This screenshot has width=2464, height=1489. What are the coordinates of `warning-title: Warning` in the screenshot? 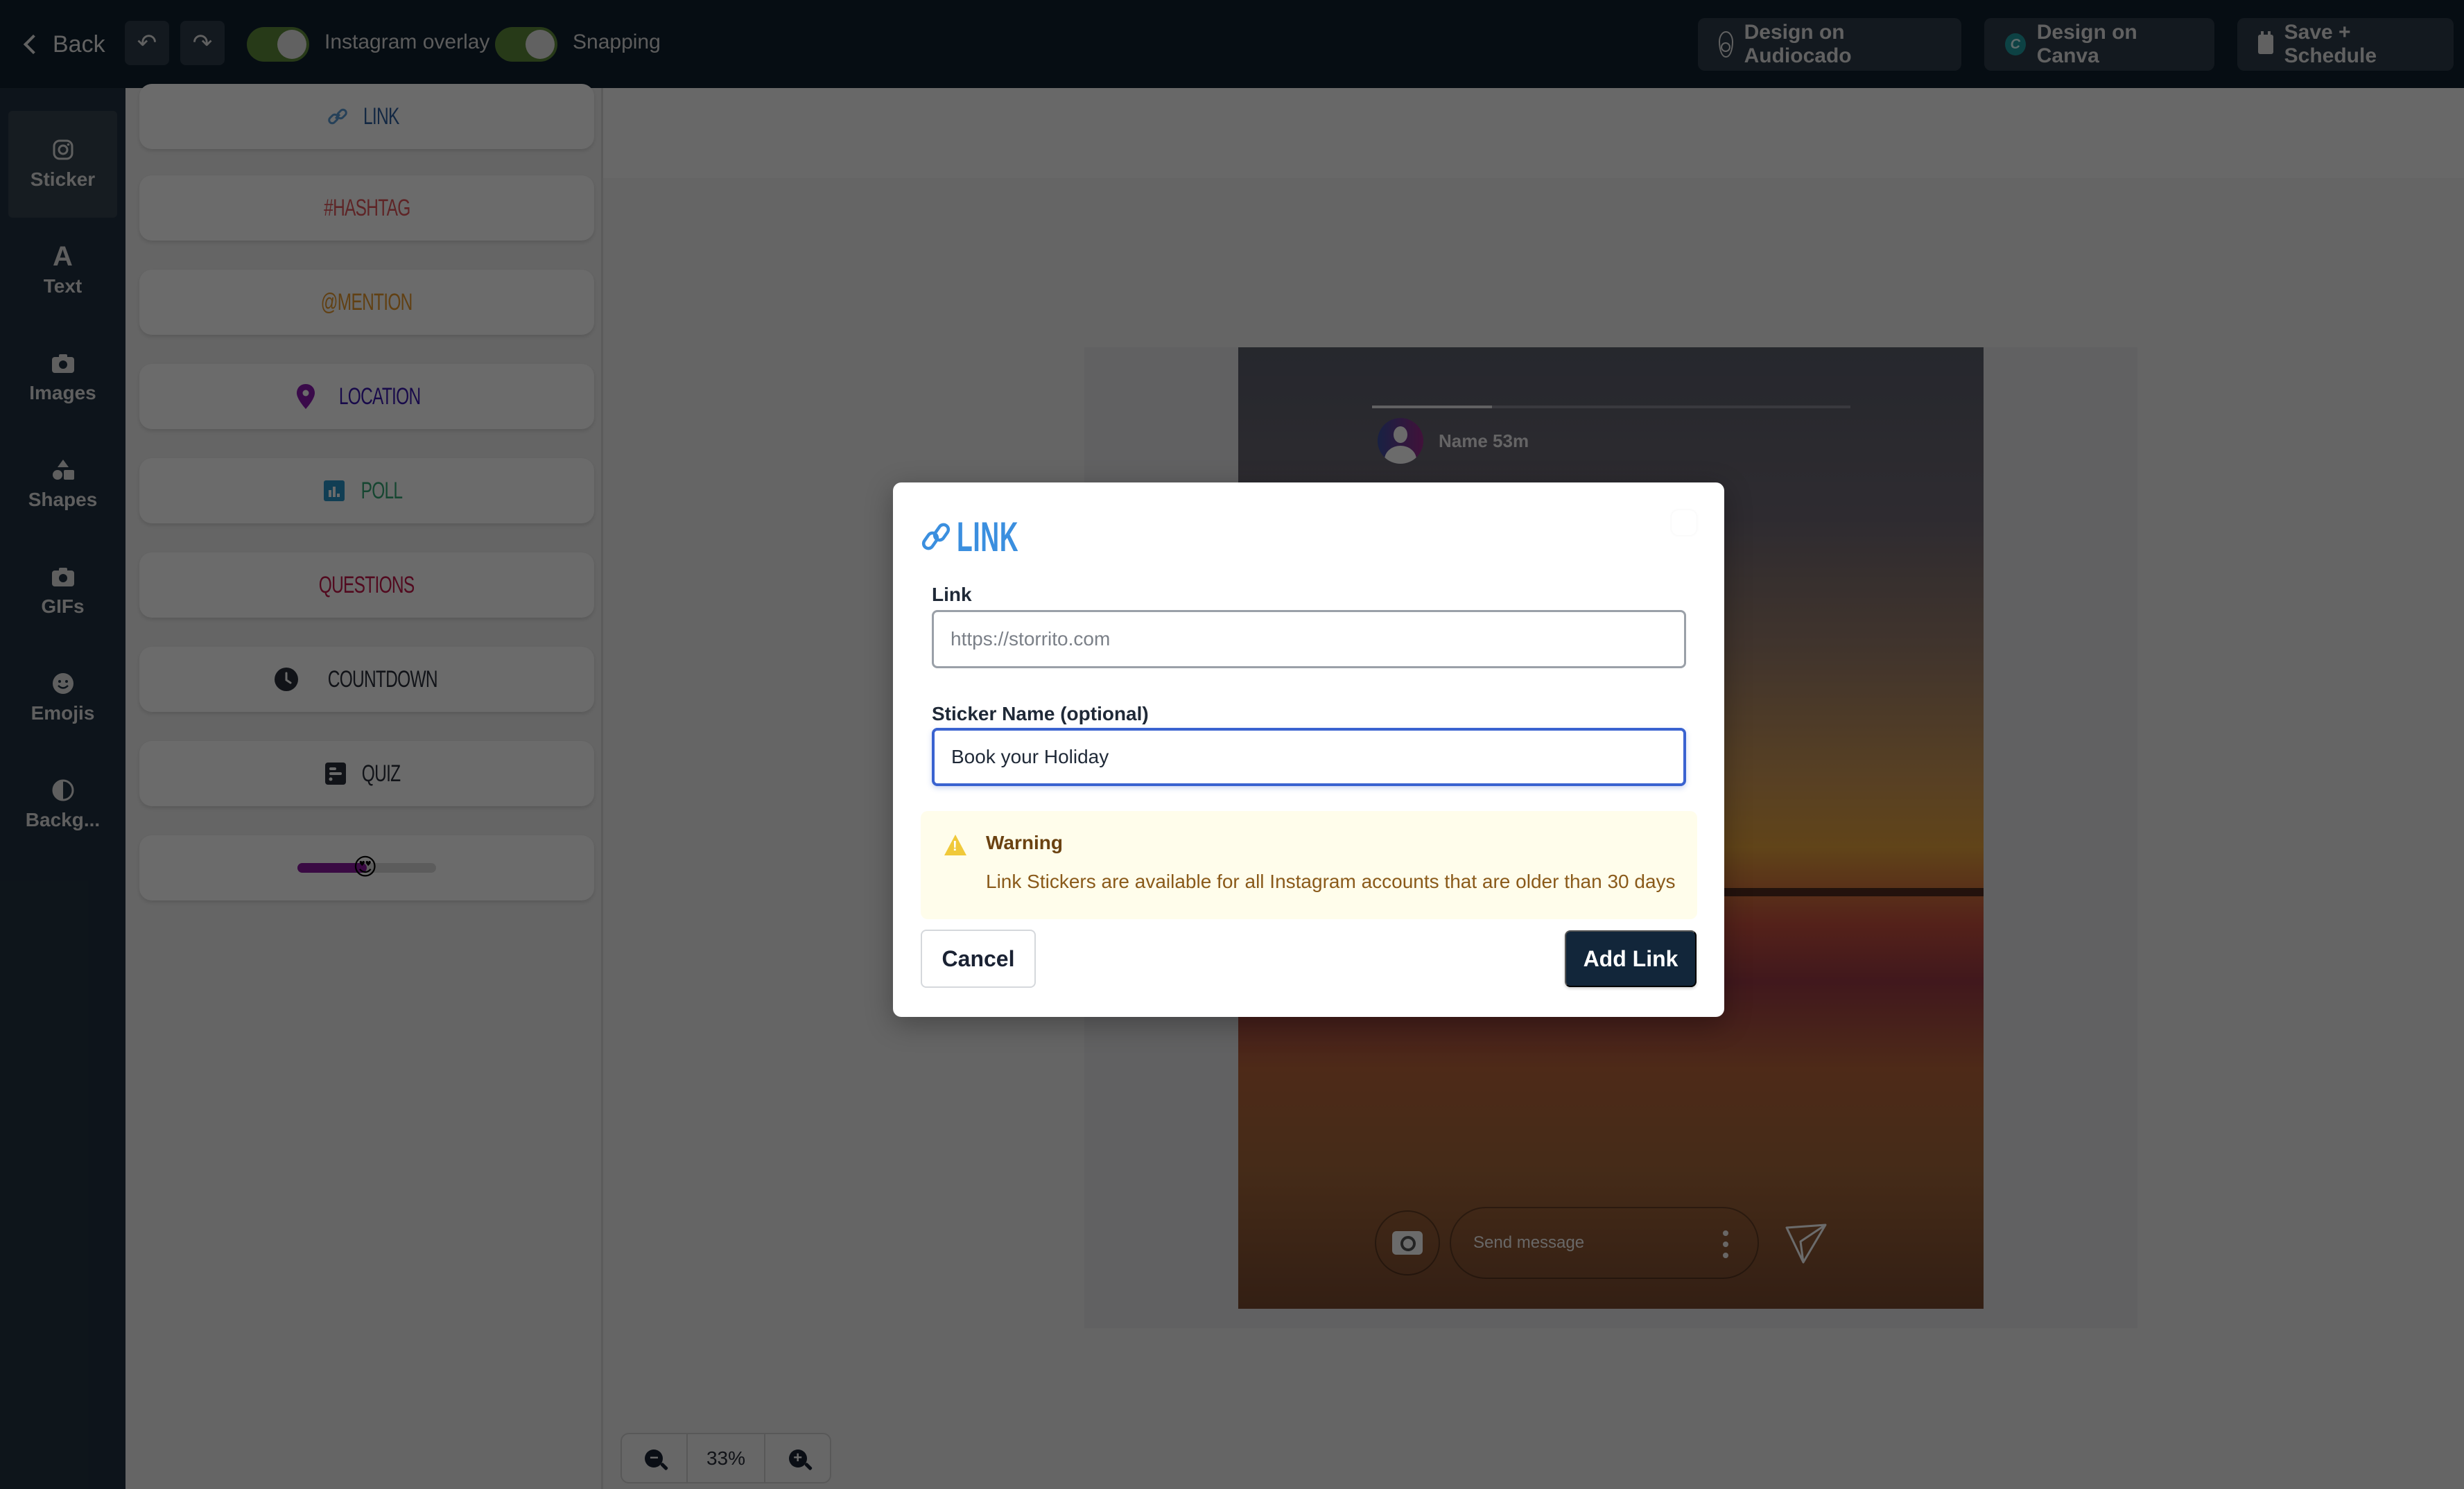 It's located at (1024, 842).